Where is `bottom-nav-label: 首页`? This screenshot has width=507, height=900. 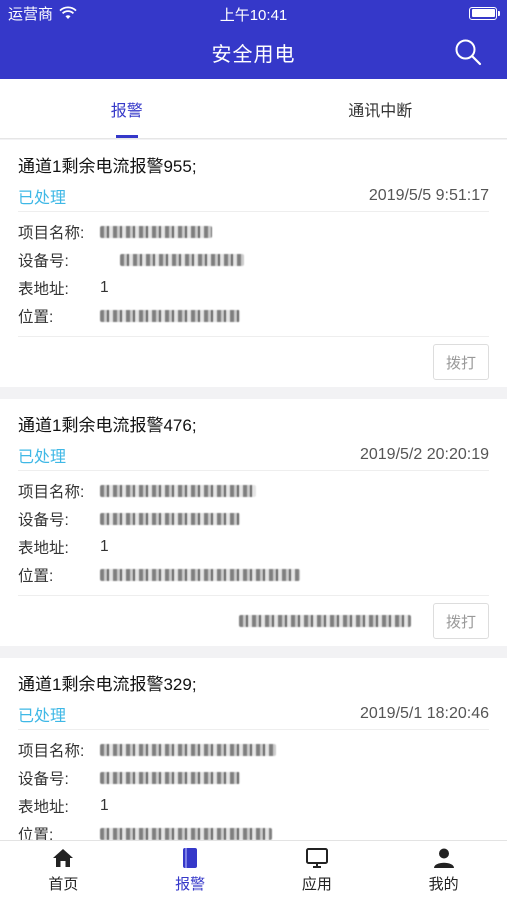 bottom-nav-label: 首页 is located at coordinates (63, 884).